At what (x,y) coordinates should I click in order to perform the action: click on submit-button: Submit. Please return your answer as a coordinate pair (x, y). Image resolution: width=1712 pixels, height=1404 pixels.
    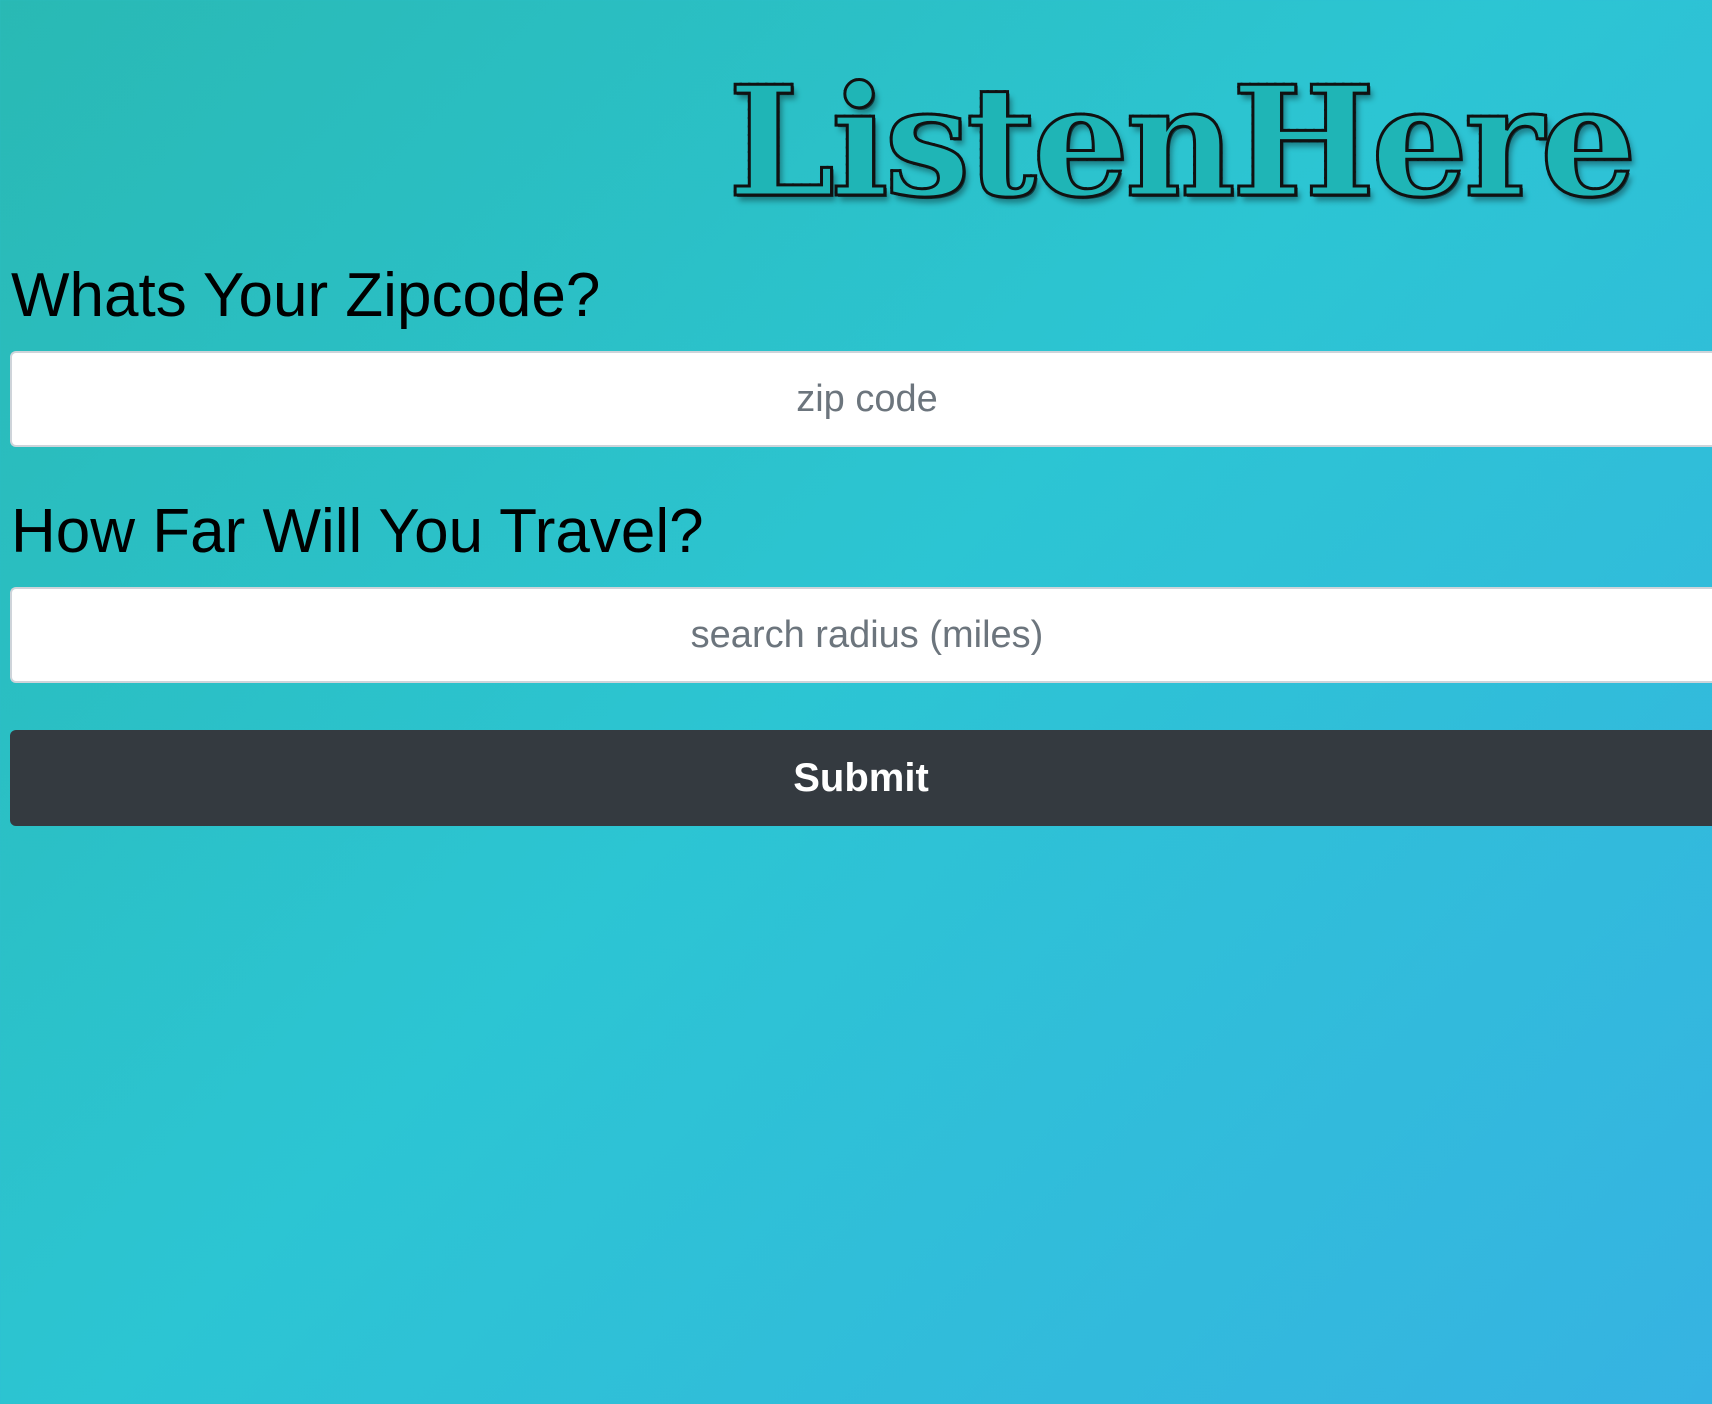
    Looking at the image, I should click on (861, 778).